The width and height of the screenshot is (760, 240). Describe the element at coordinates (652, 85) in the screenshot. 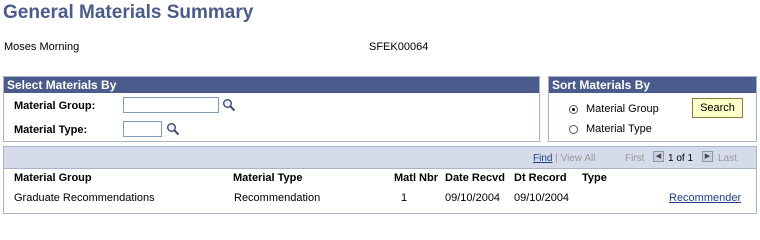

I see `sort-materials-header: Sort Materials By` at that location.